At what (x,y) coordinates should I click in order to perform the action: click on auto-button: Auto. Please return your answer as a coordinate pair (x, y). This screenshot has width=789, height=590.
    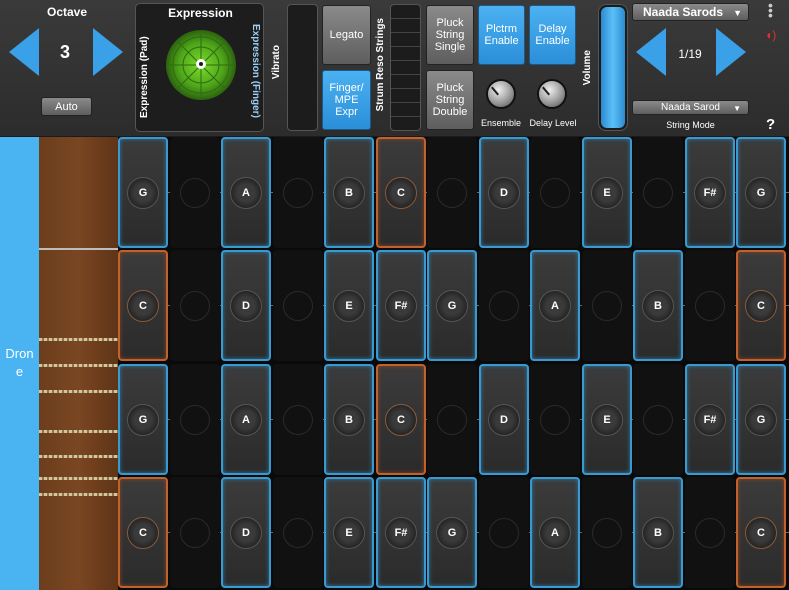
    Looking at the image, I should click on (66, 106).